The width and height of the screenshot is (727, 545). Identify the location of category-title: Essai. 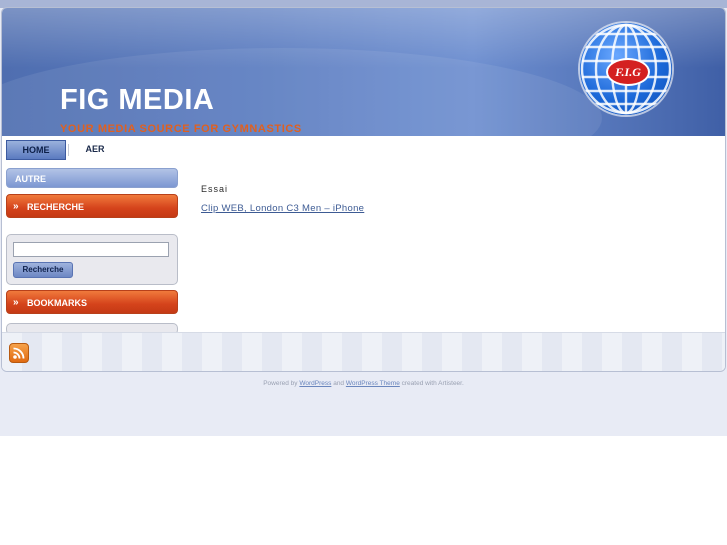
(215, 189).